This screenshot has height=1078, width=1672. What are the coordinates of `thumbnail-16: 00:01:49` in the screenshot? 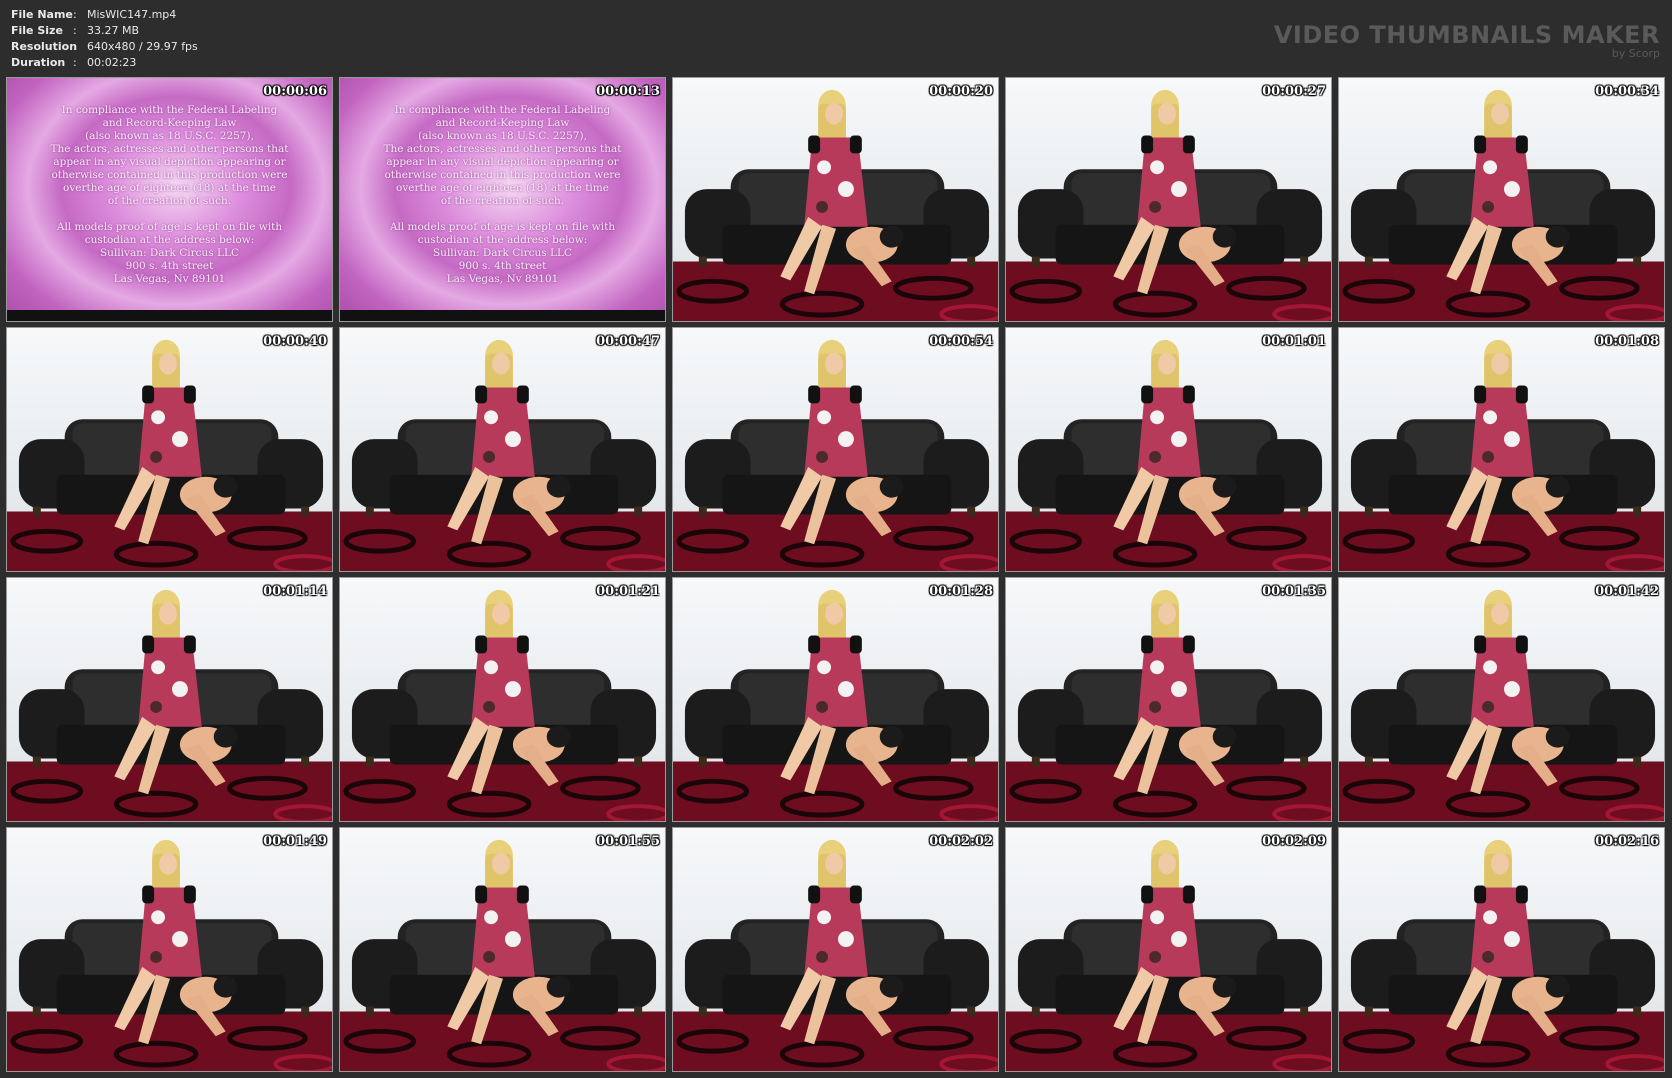 It's located at (169, 949).